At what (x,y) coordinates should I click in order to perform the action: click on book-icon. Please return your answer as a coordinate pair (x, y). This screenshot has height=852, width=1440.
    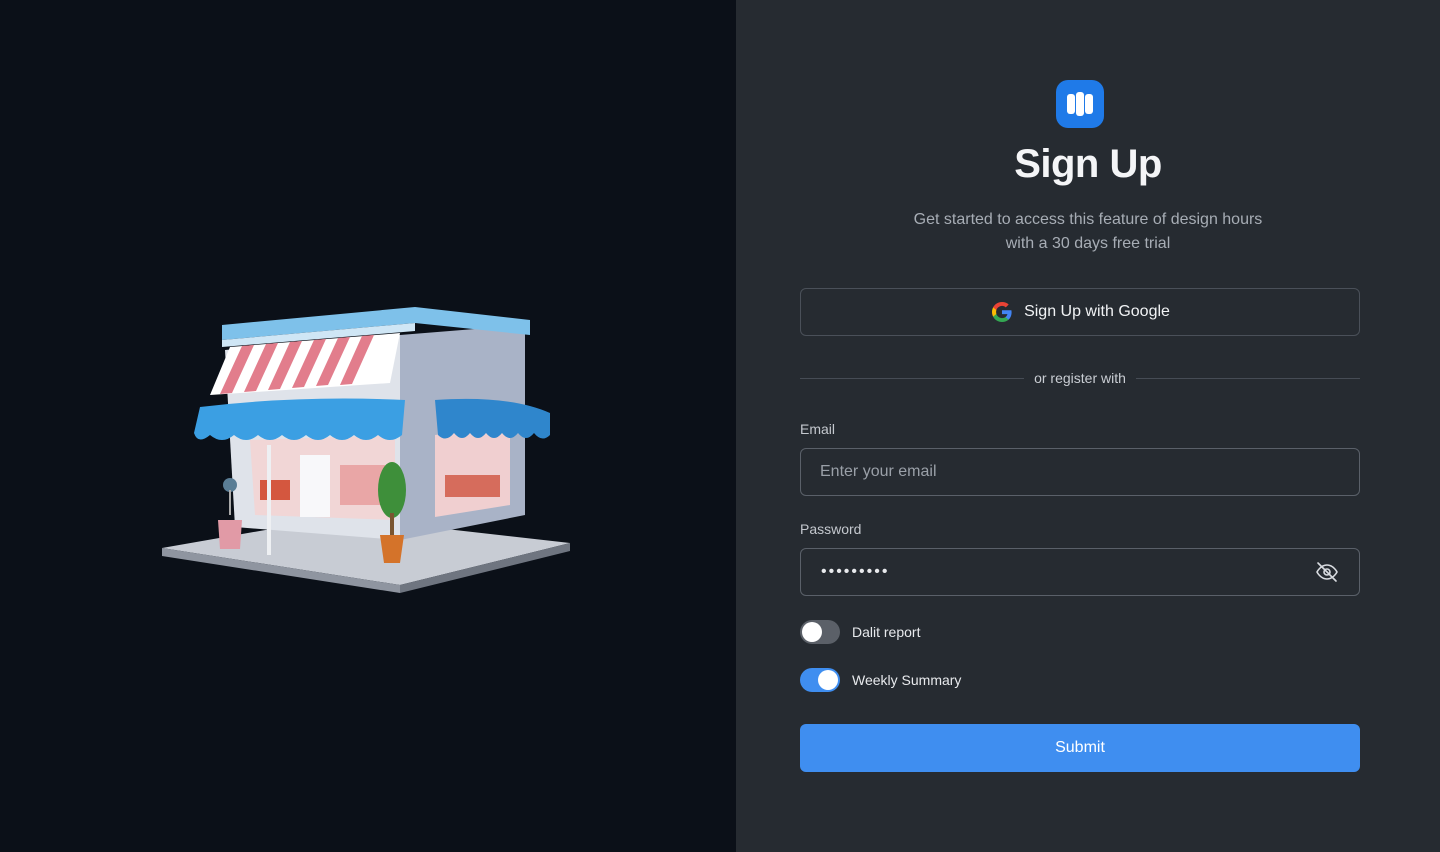
    Looking at the image, I should click on (1080, 104).